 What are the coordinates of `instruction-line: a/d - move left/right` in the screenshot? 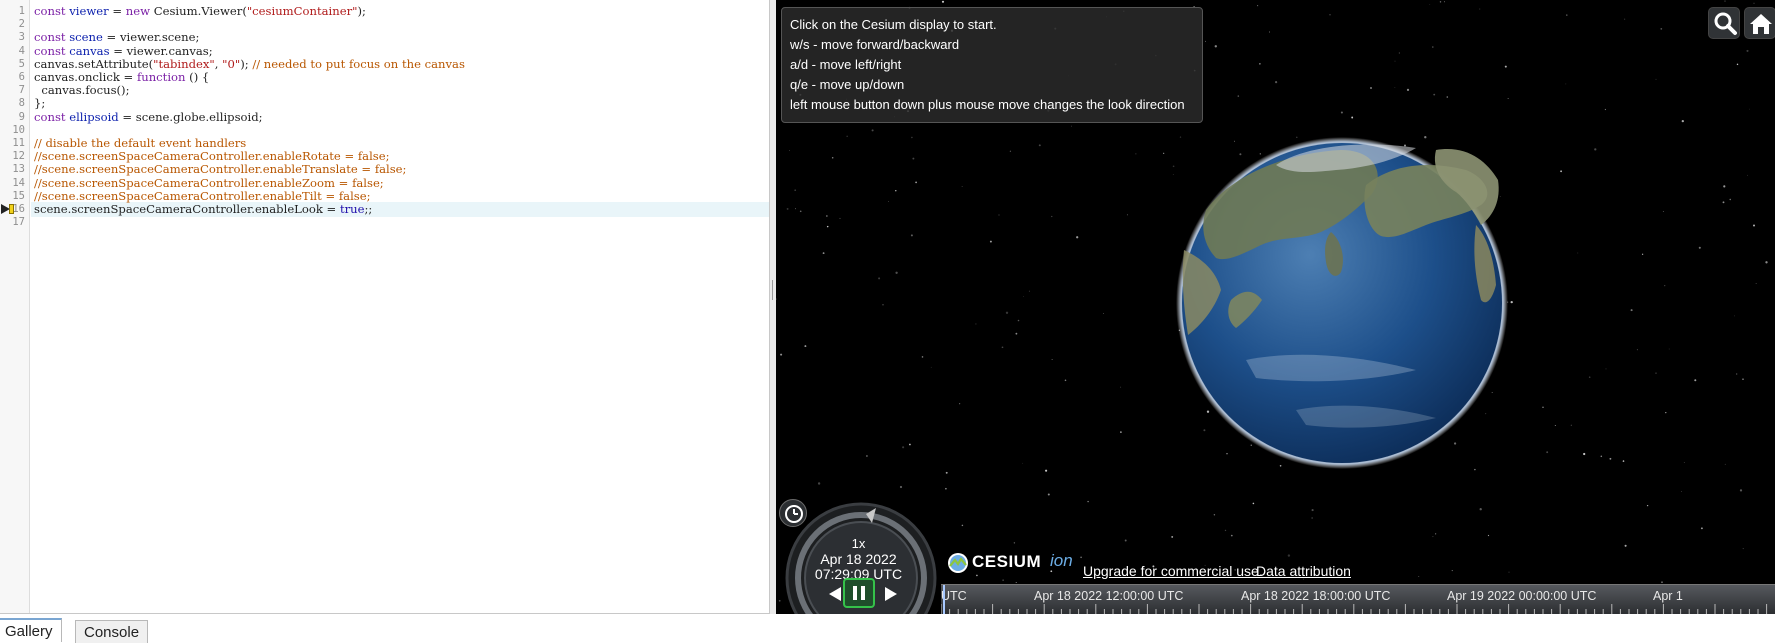 It's located at (846, 64).